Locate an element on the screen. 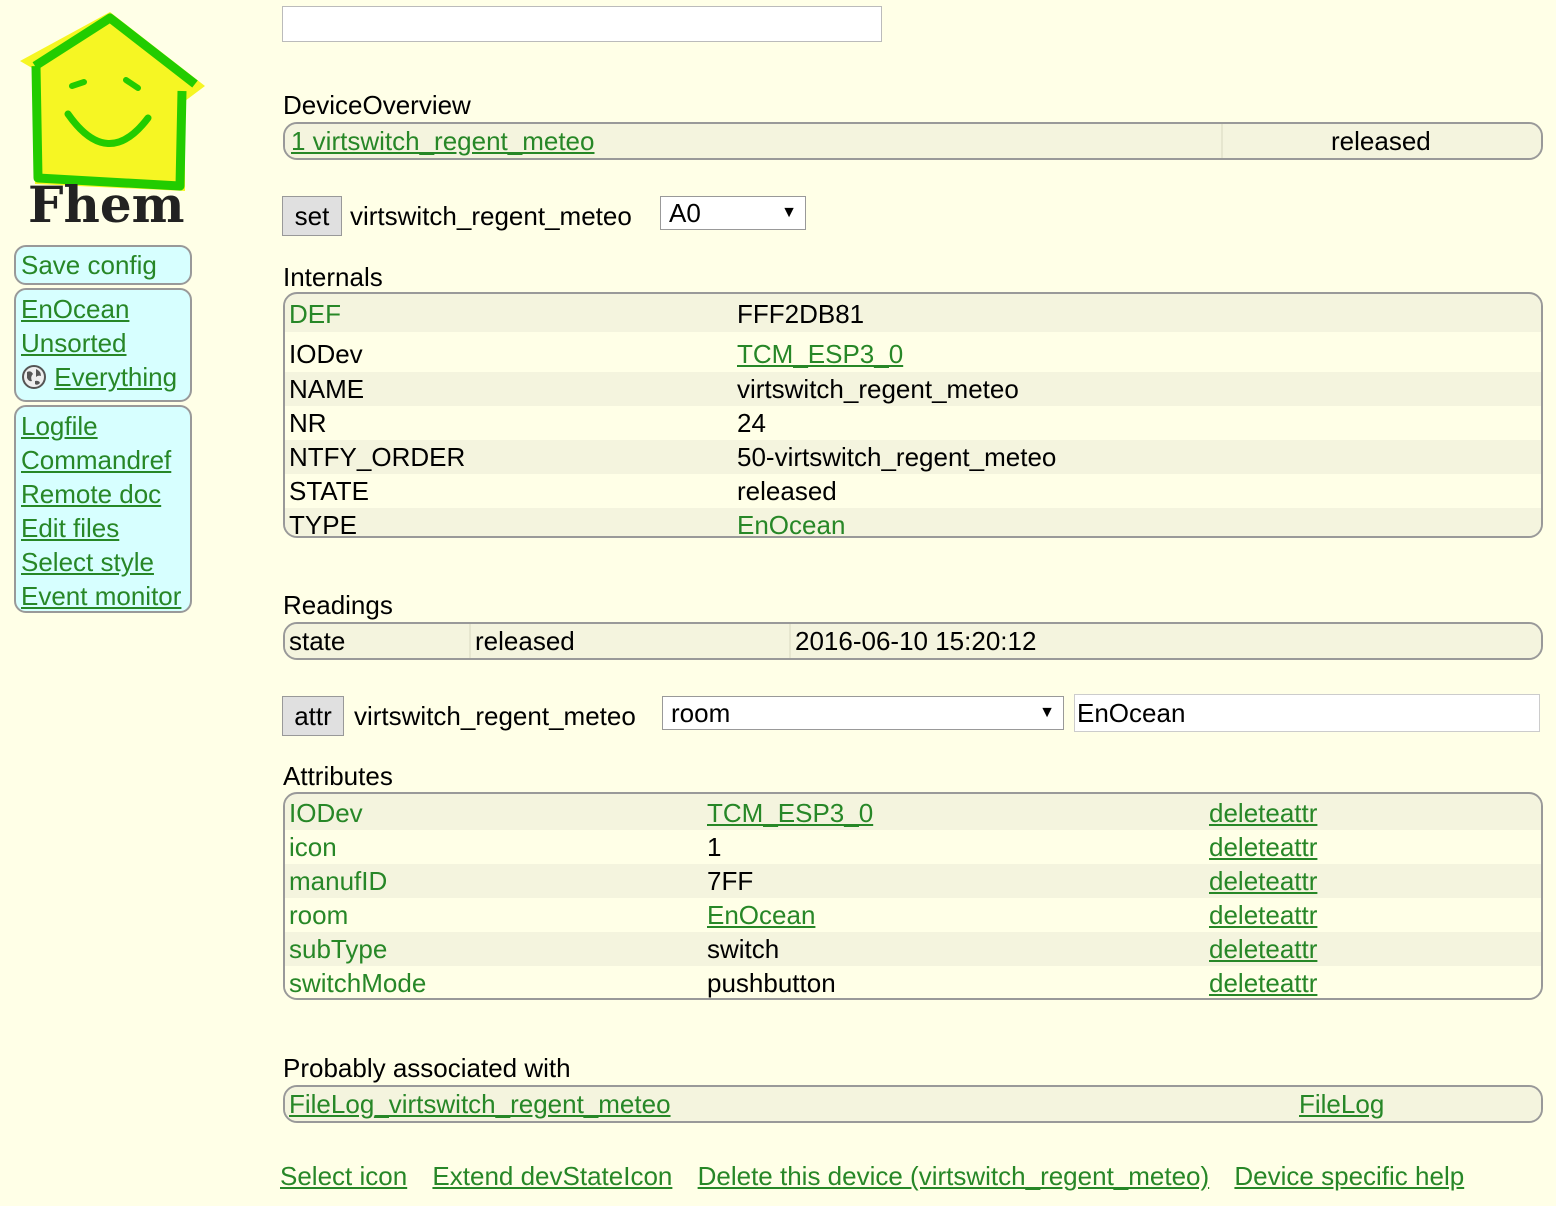 This screenshot has height=1206, width=1556. attr-value-input: EnOcean is located at coordinates (1307, 713).